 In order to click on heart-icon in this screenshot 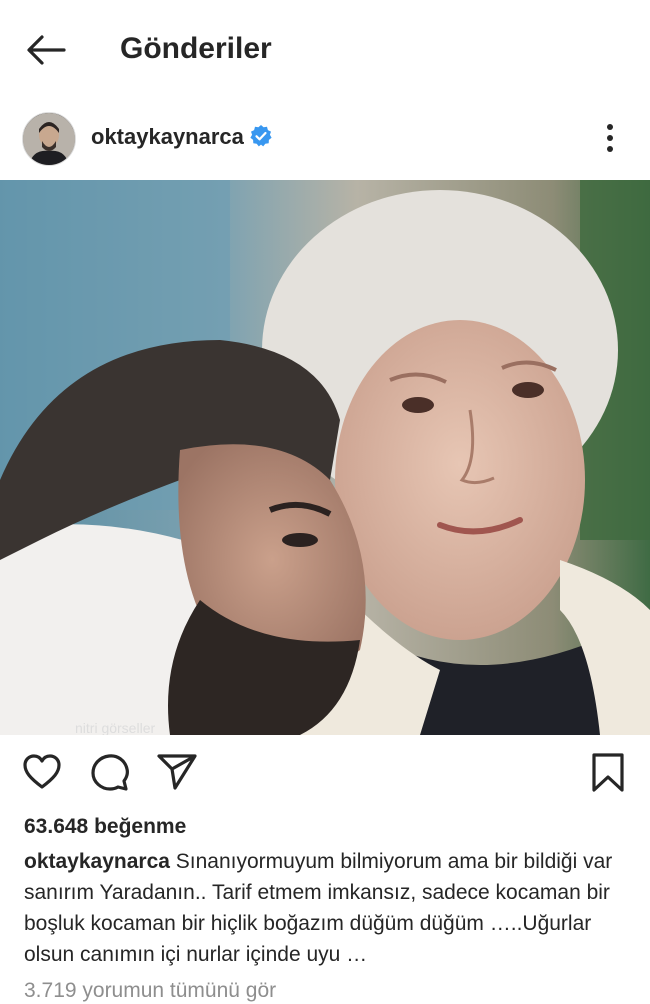, I will do `click(42, 771)`.